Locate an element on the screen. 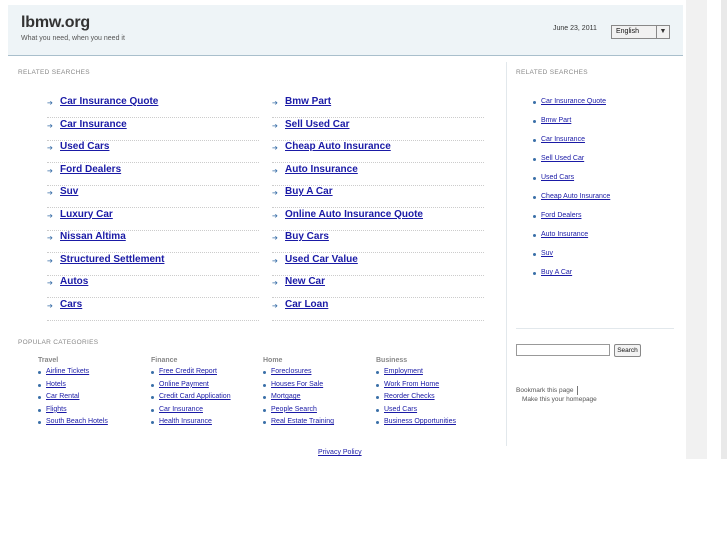  category-item: Airline Tickets is located at coordinates (73, 374).